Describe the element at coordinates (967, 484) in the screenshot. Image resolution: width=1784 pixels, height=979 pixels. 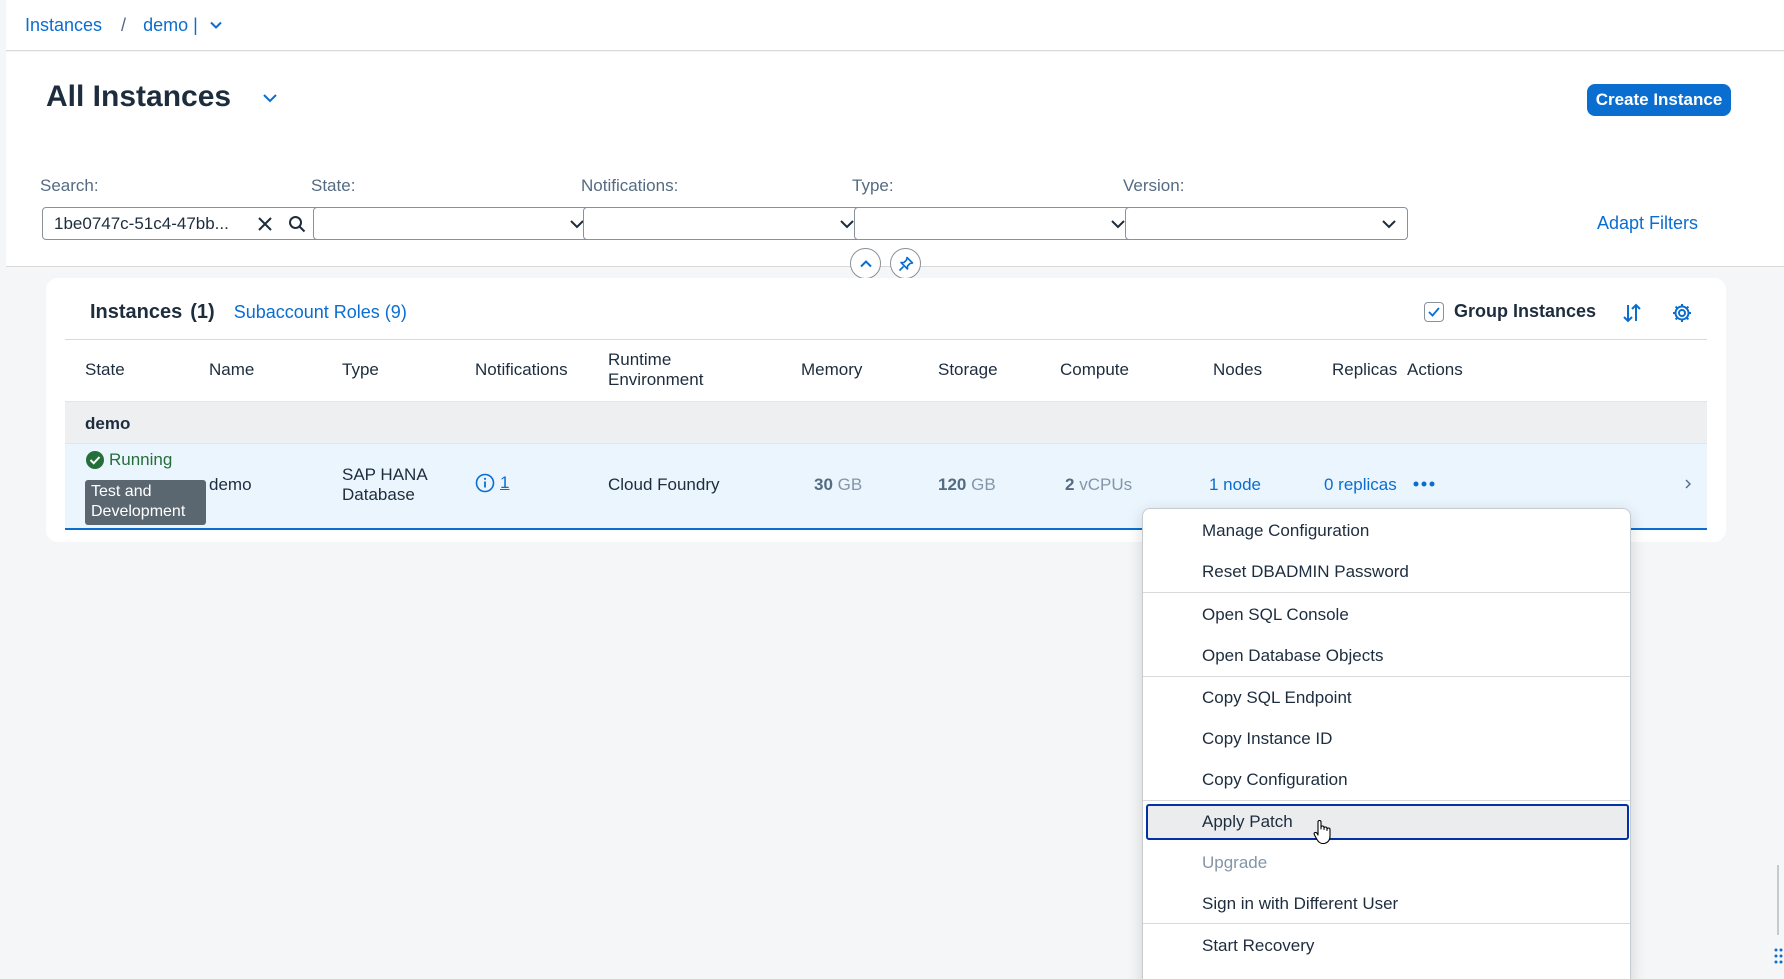
I see `storage-value: 120 GB` at that location.